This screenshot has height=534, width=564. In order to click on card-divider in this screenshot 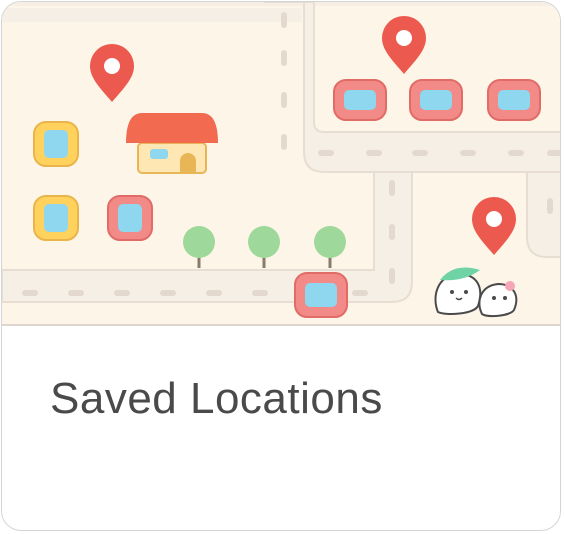, I will do `click(281, 325)`.